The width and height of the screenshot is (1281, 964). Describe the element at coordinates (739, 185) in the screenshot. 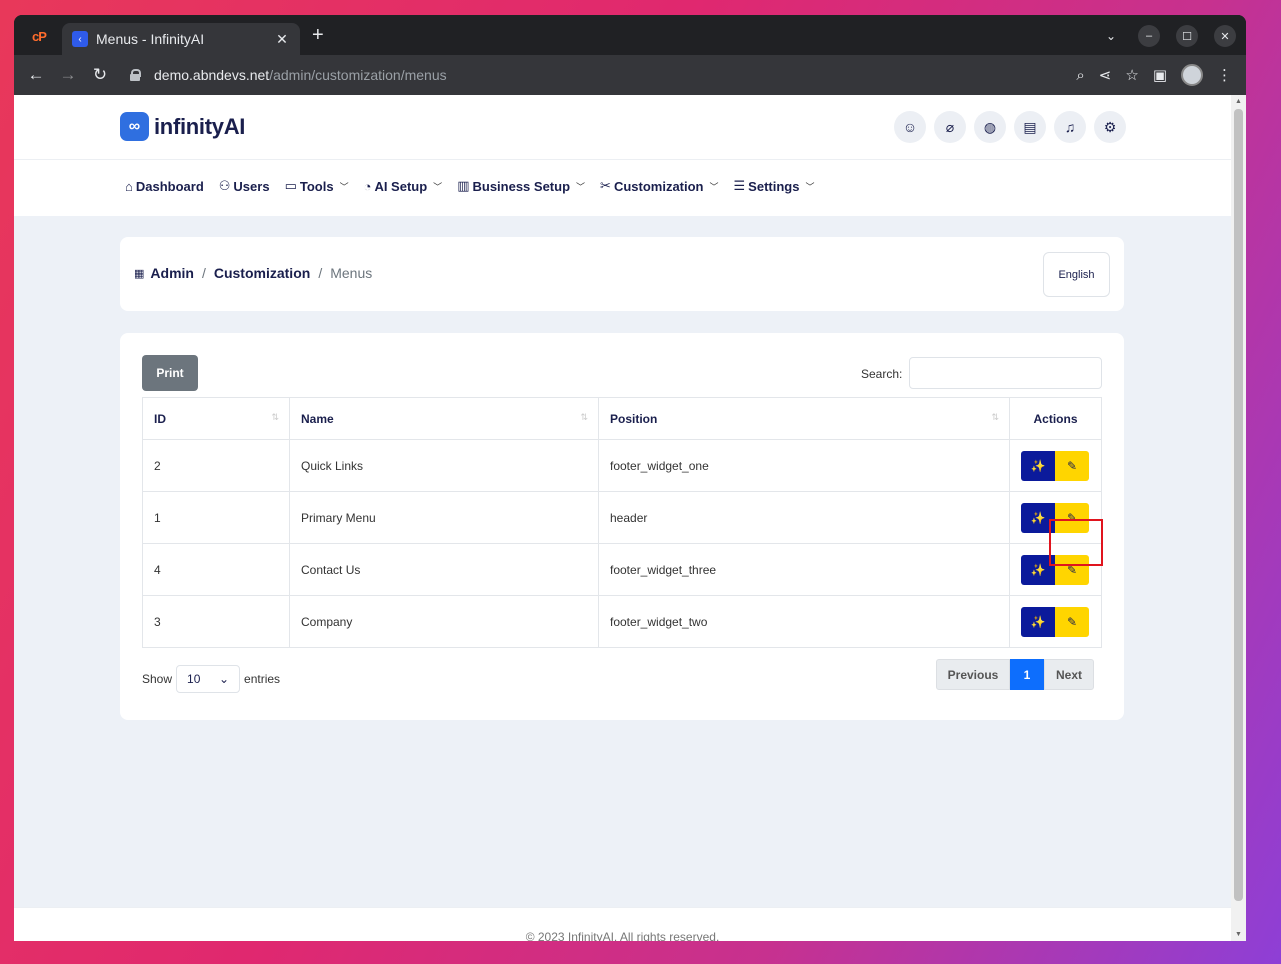

I see `sliders-icon: ☰` at that location.